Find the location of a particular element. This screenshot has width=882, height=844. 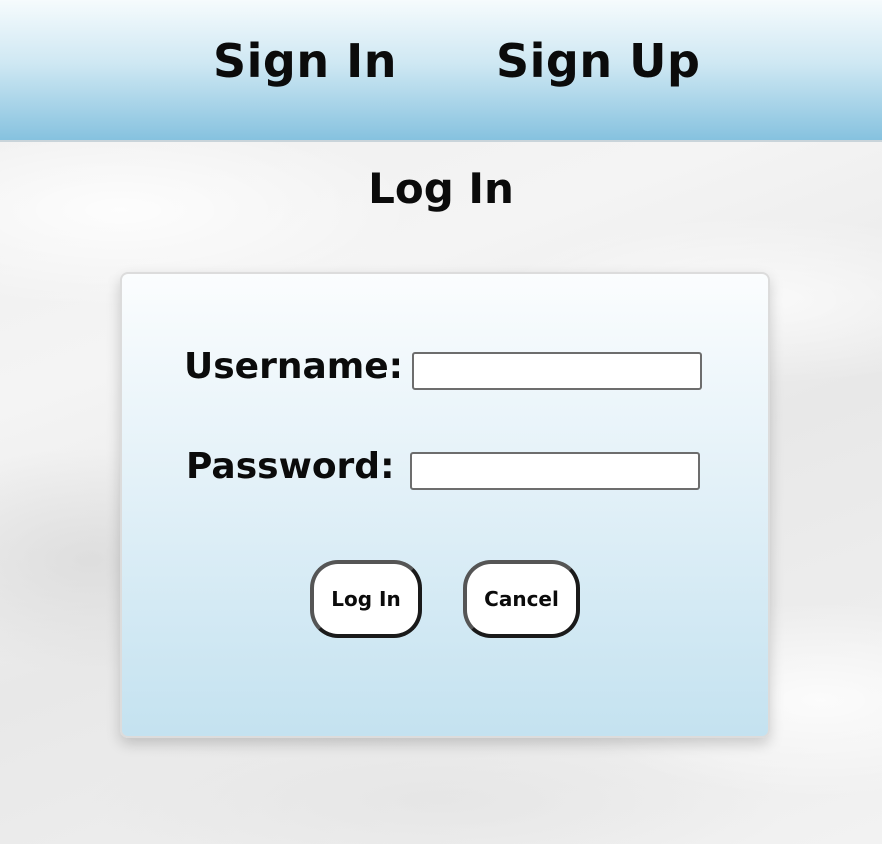

log-in-button: Log In is located at coordinates (366, 599).